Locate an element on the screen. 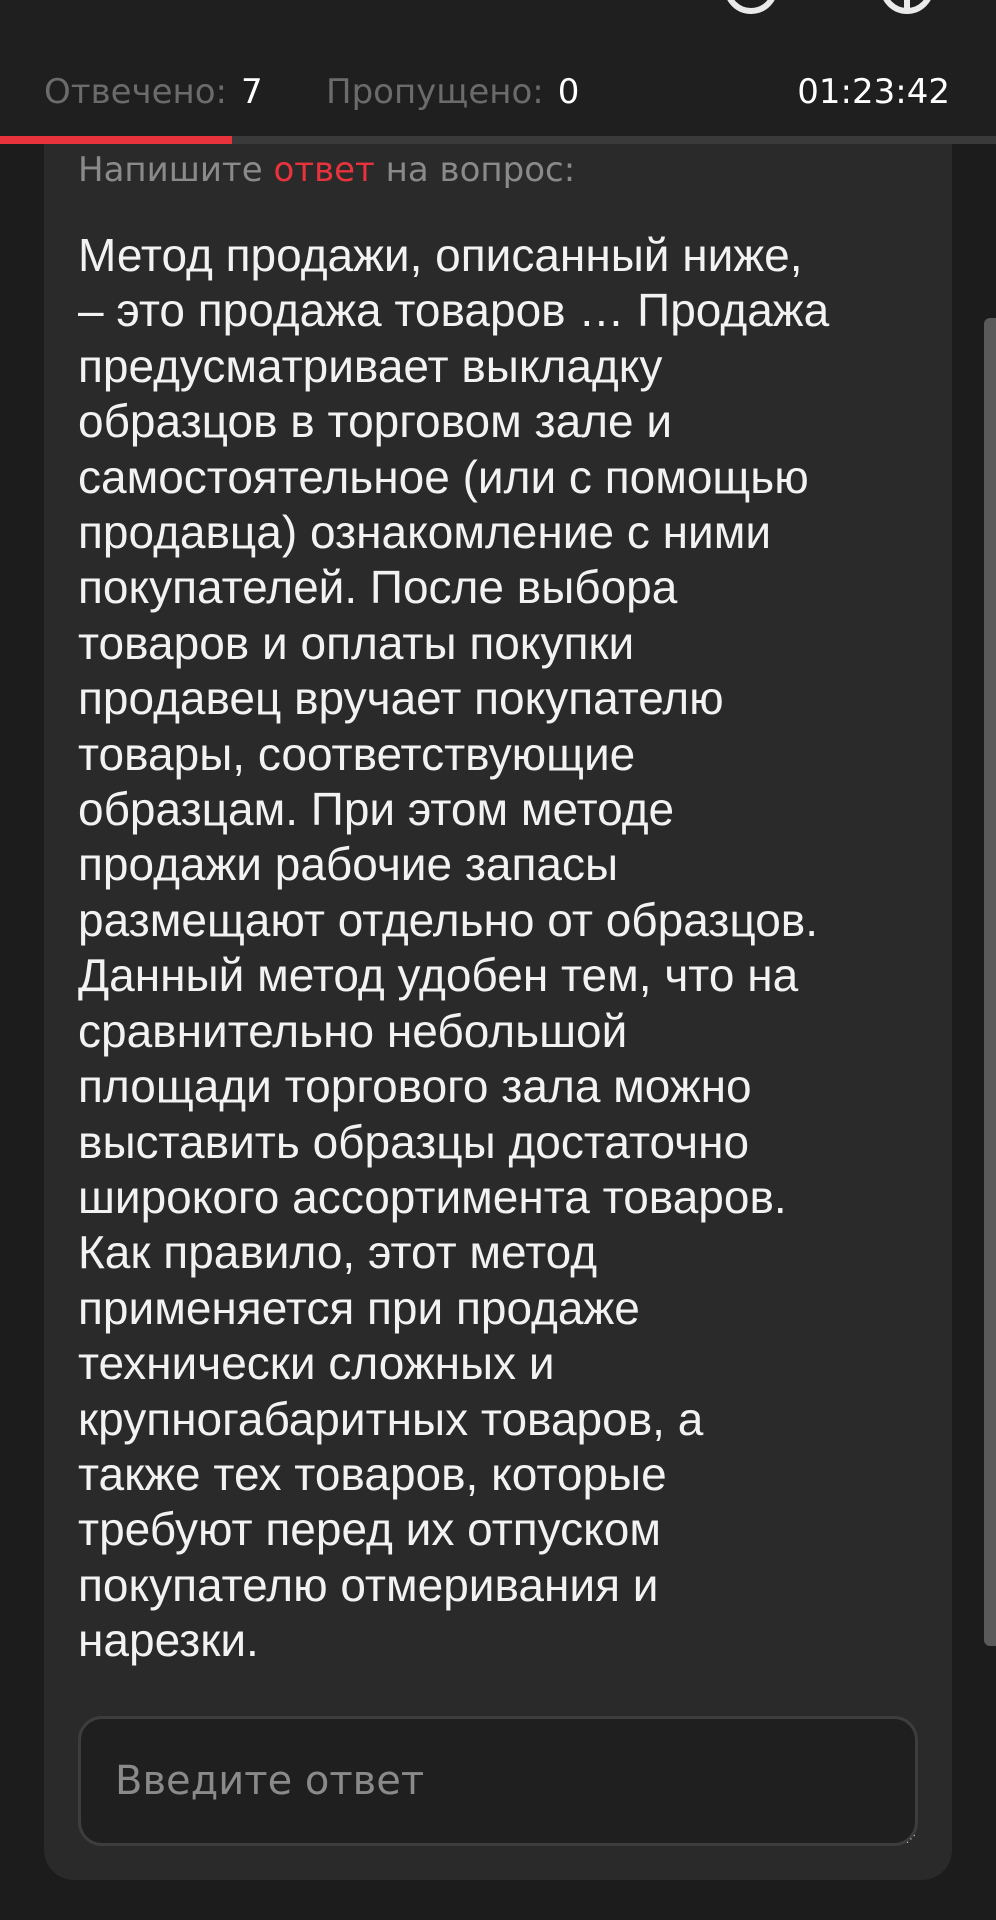 The width and height of the screenshot is (996, 1920). prompt-before: Напишите is located at coordinates (170, 170).